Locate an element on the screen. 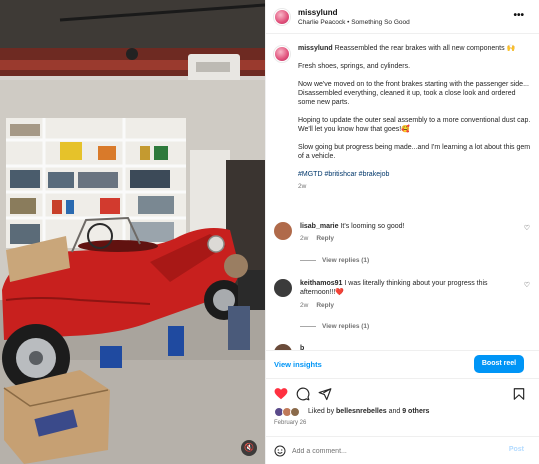 This screenshot has width=539, height=464. audio-track-link: Charlie Peacock • Something So Good is located at coordinates (354, 22).